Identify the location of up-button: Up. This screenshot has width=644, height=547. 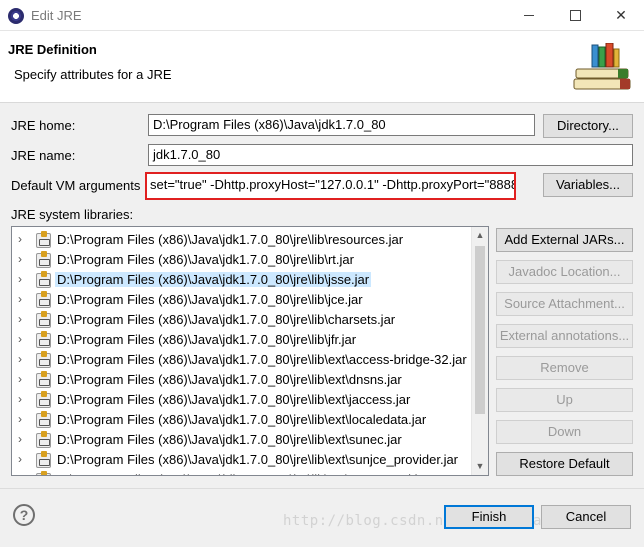
(564, 400).